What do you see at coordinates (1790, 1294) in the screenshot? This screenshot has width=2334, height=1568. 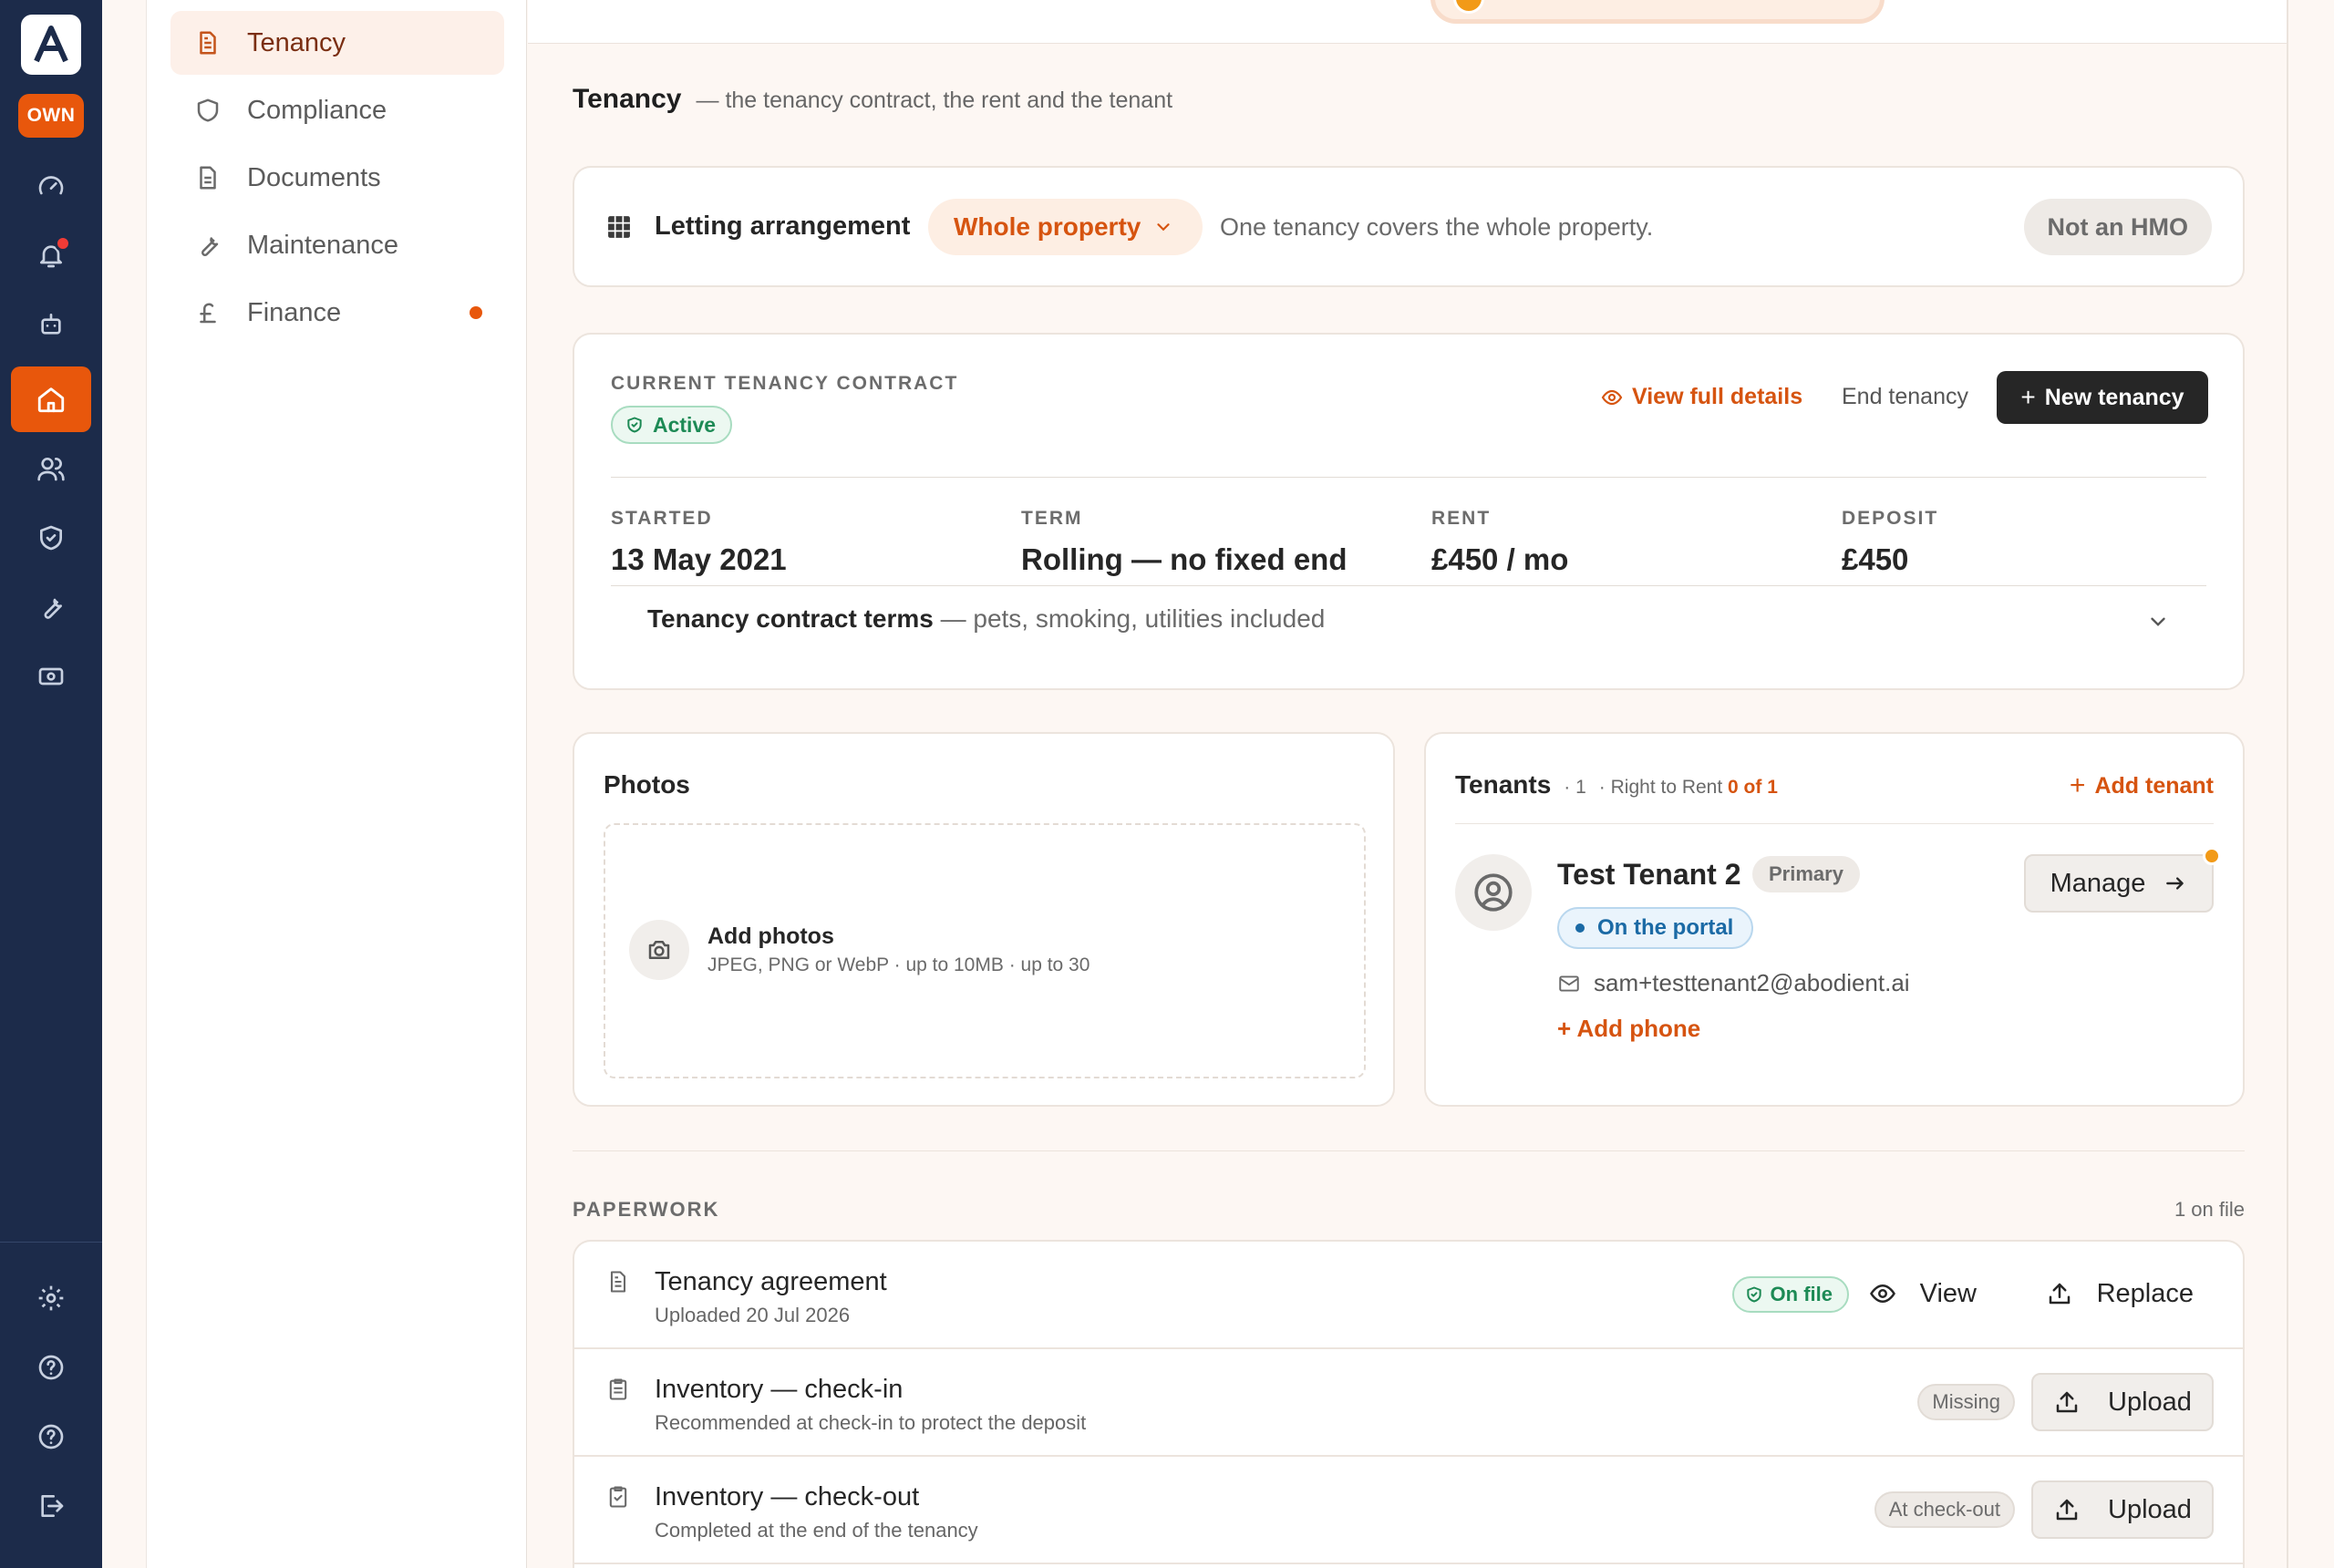 I see `status-badge: On file` at bounding box center [1790, 1294].